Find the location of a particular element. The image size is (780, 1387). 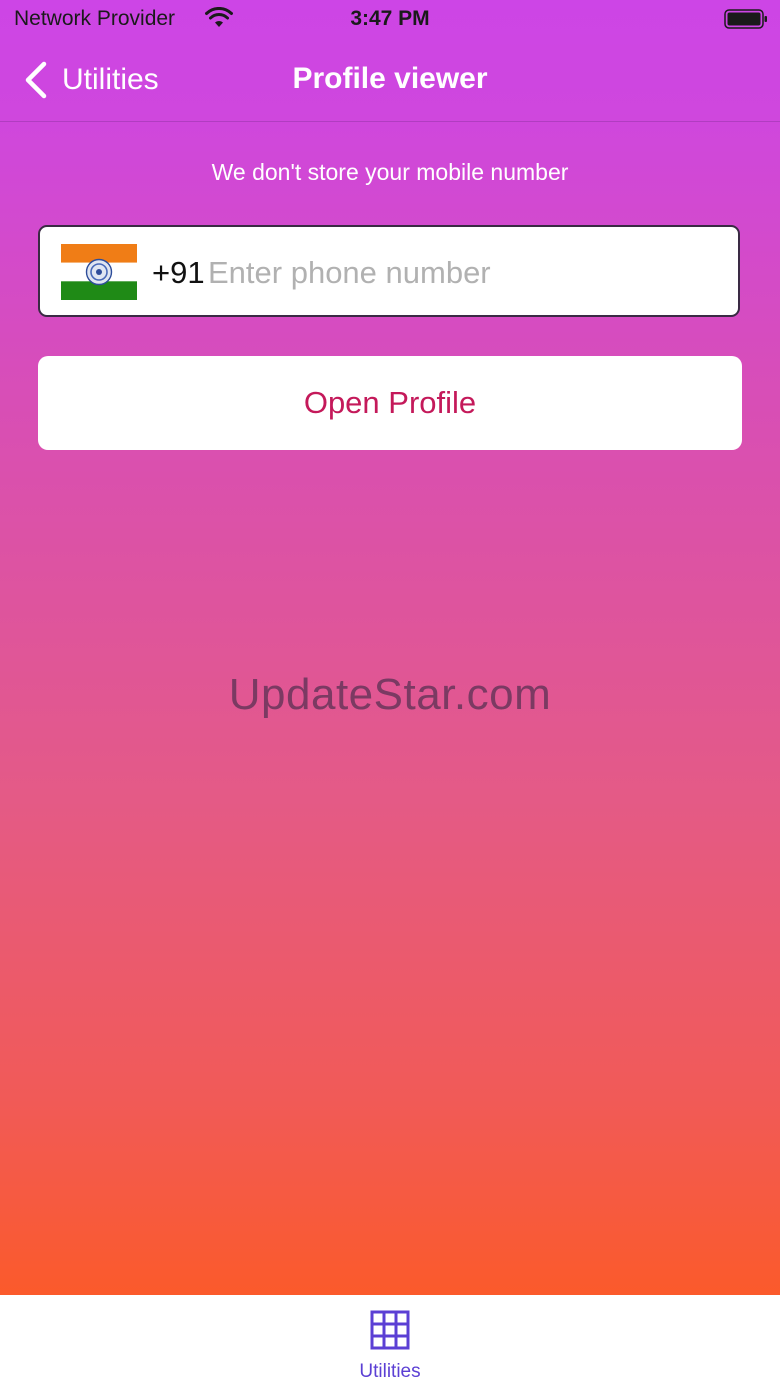

status-bar: Network Provider 3:47 PM is located at coordinates (390, 20).